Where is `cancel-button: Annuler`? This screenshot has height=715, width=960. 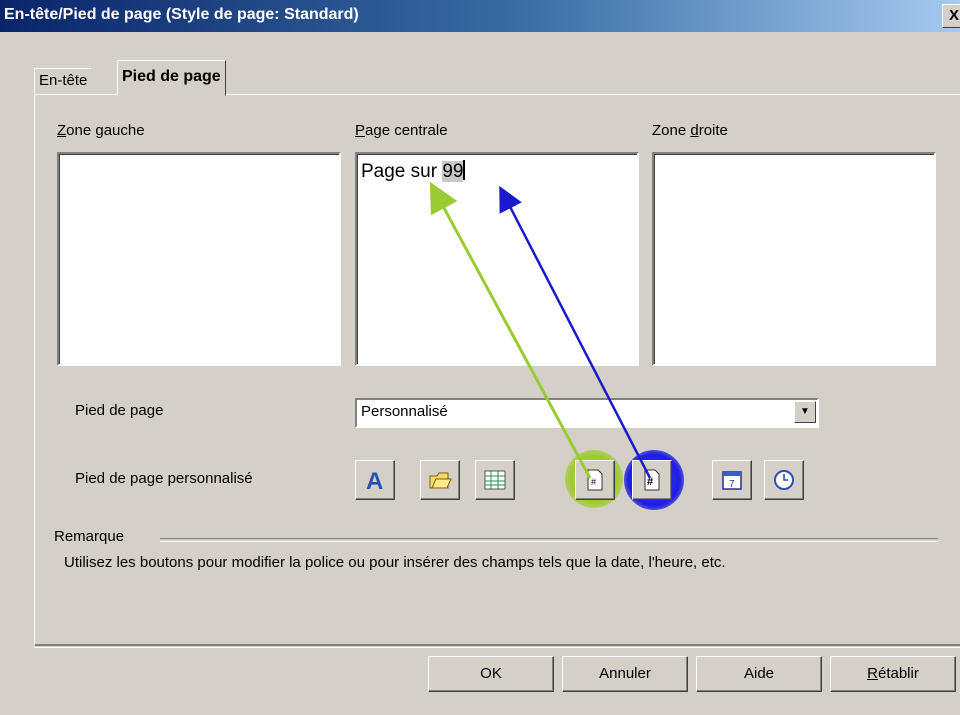
cancel-button: Annuler is located at coordinates (625, 674).